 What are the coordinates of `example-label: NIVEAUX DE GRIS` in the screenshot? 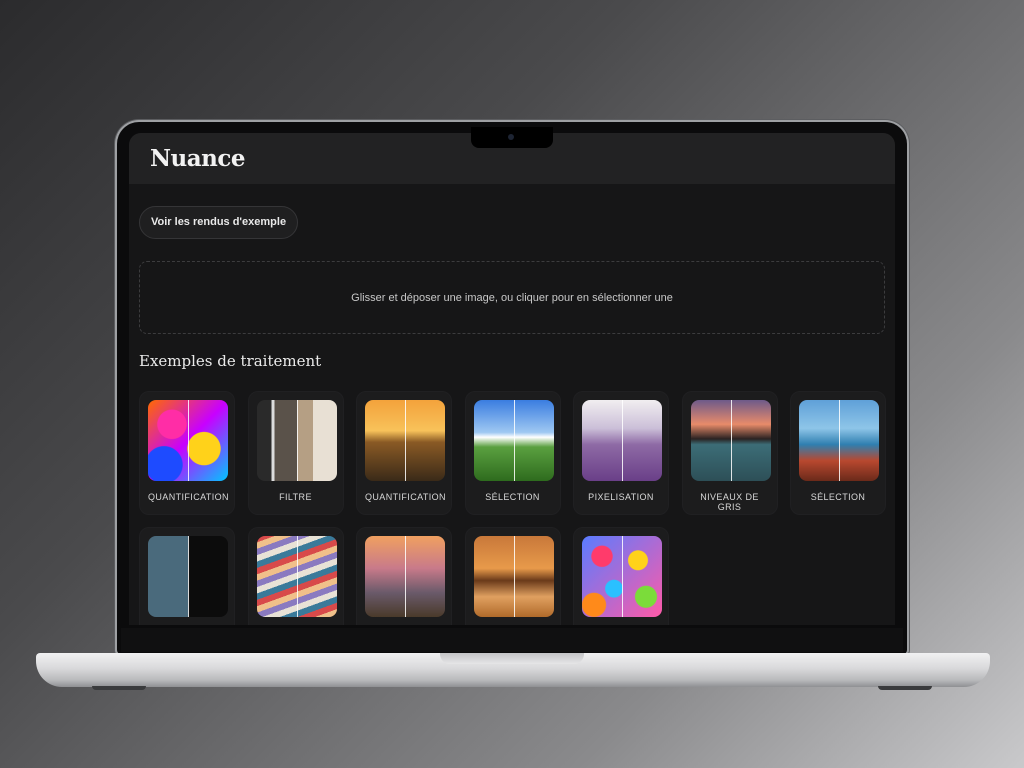 It's located at (729, 502).